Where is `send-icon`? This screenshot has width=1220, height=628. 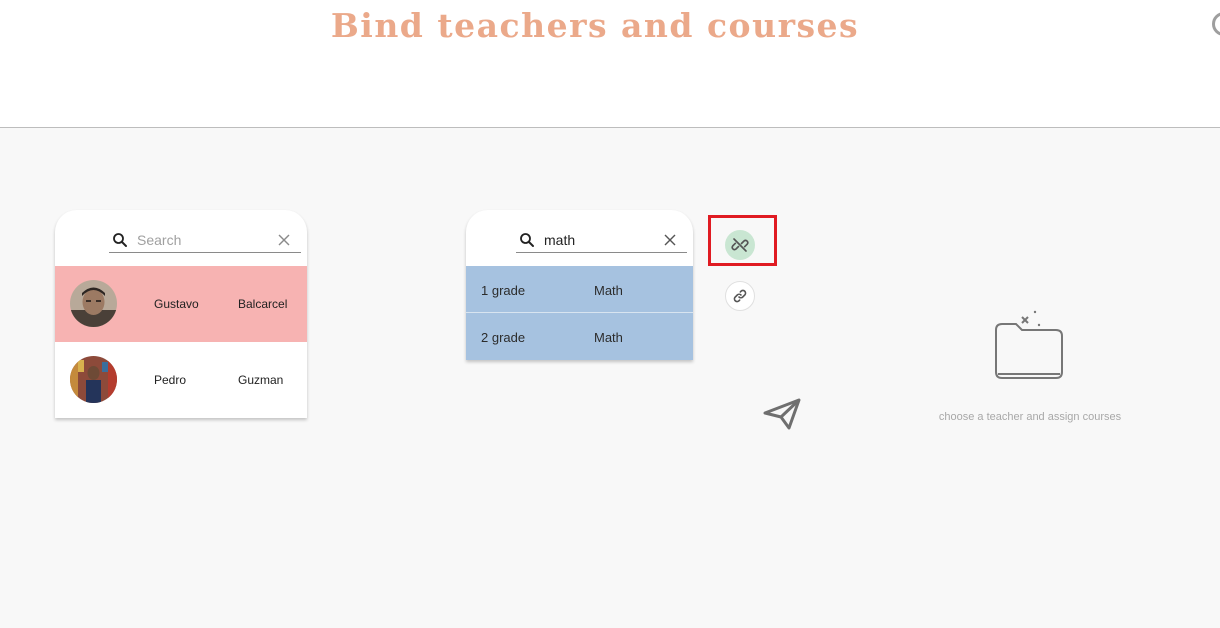 send-icon is located at coordinates (782, 414).